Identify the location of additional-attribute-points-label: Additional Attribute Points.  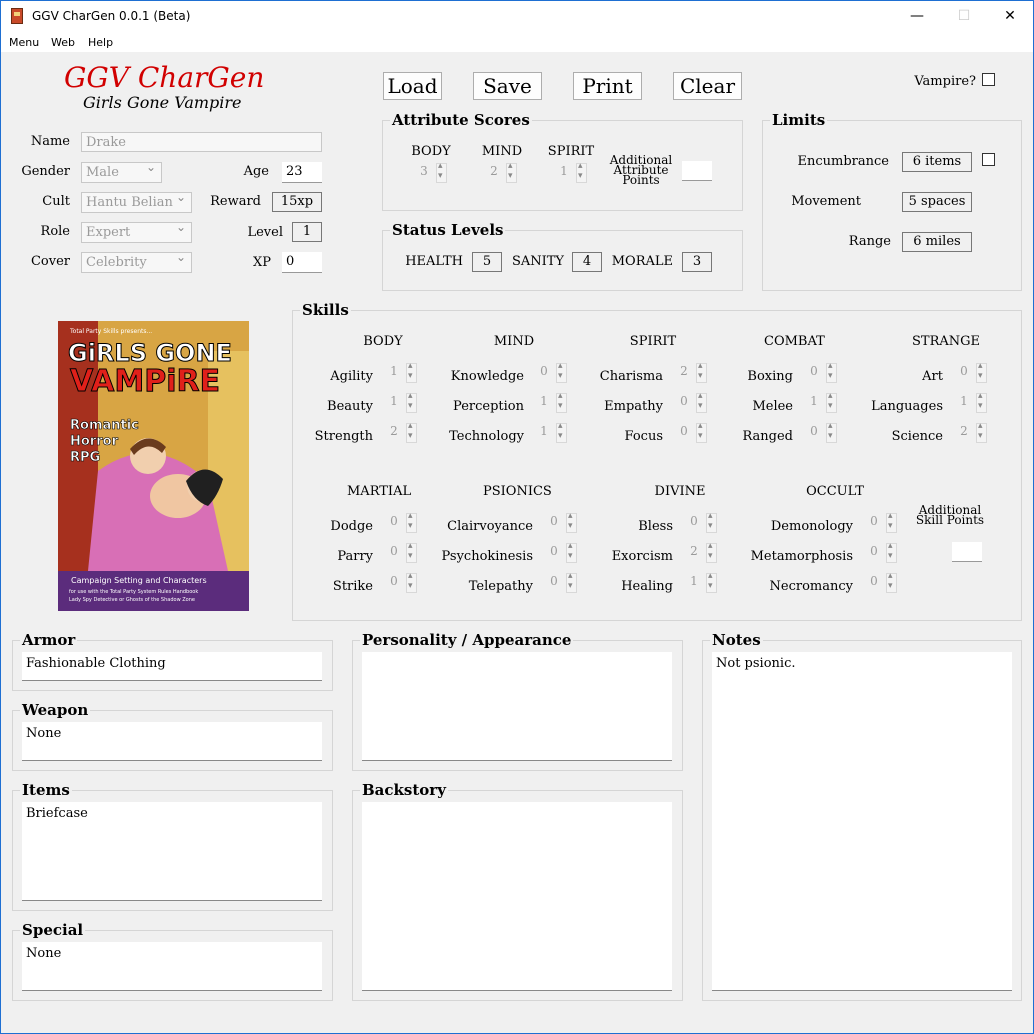
(641, 170).